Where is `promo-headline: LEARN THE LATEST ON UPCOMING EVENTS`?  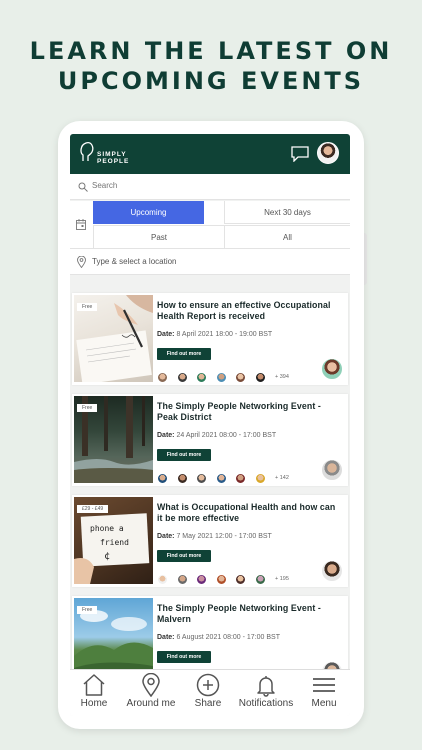 promo-headline: LEARN THE LATEST ON UPCOMING EVENTS is located at coordinates (211, 66).